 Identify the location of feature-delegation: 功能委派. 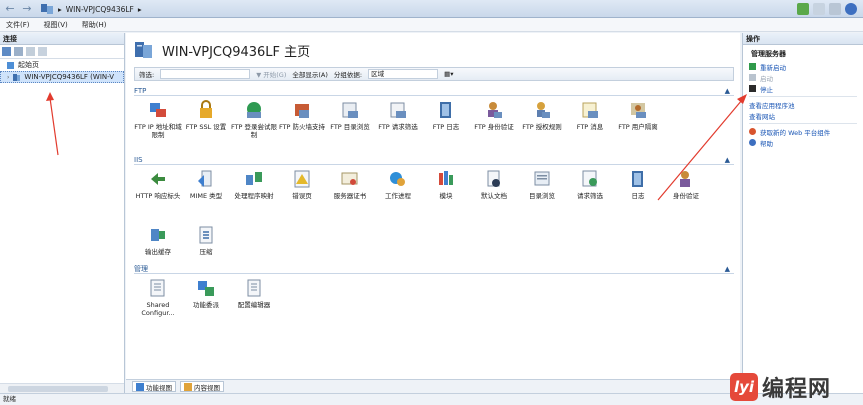
(206, 302).